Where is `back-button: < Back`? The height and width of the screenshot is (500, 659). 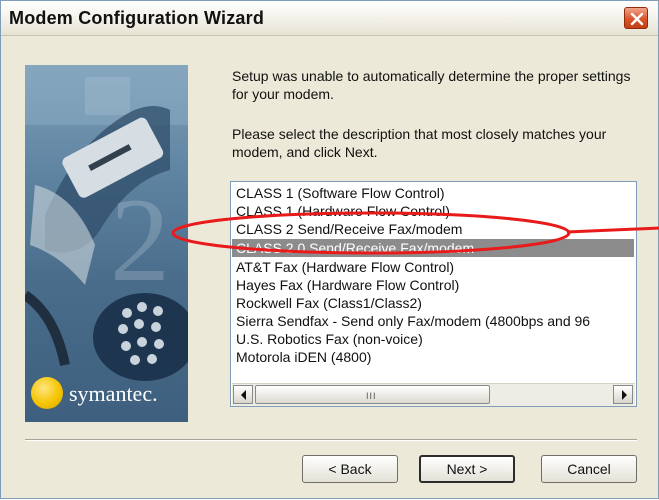 back-button: < Back is located at coordinates (350, 469).